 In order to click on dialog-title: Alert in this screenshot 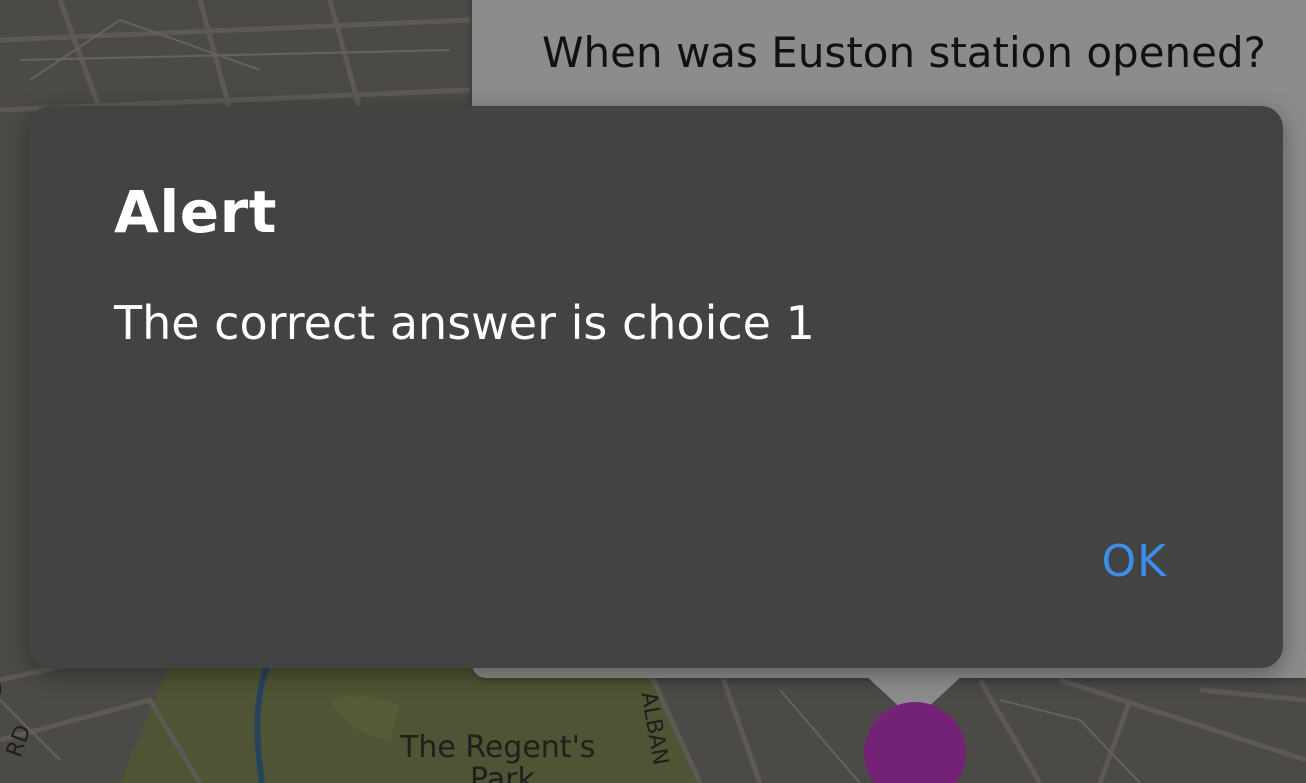, I will do `click(195, 212)`.